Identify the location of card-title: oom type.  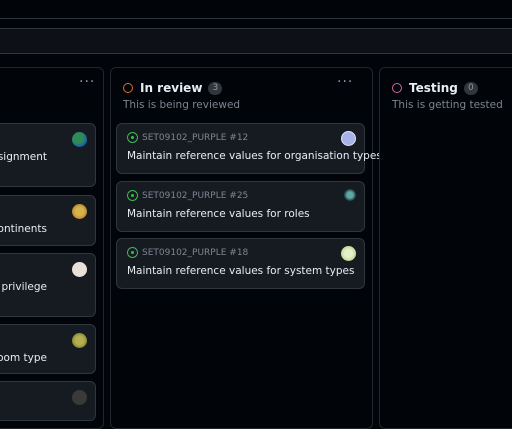
(23, 358).